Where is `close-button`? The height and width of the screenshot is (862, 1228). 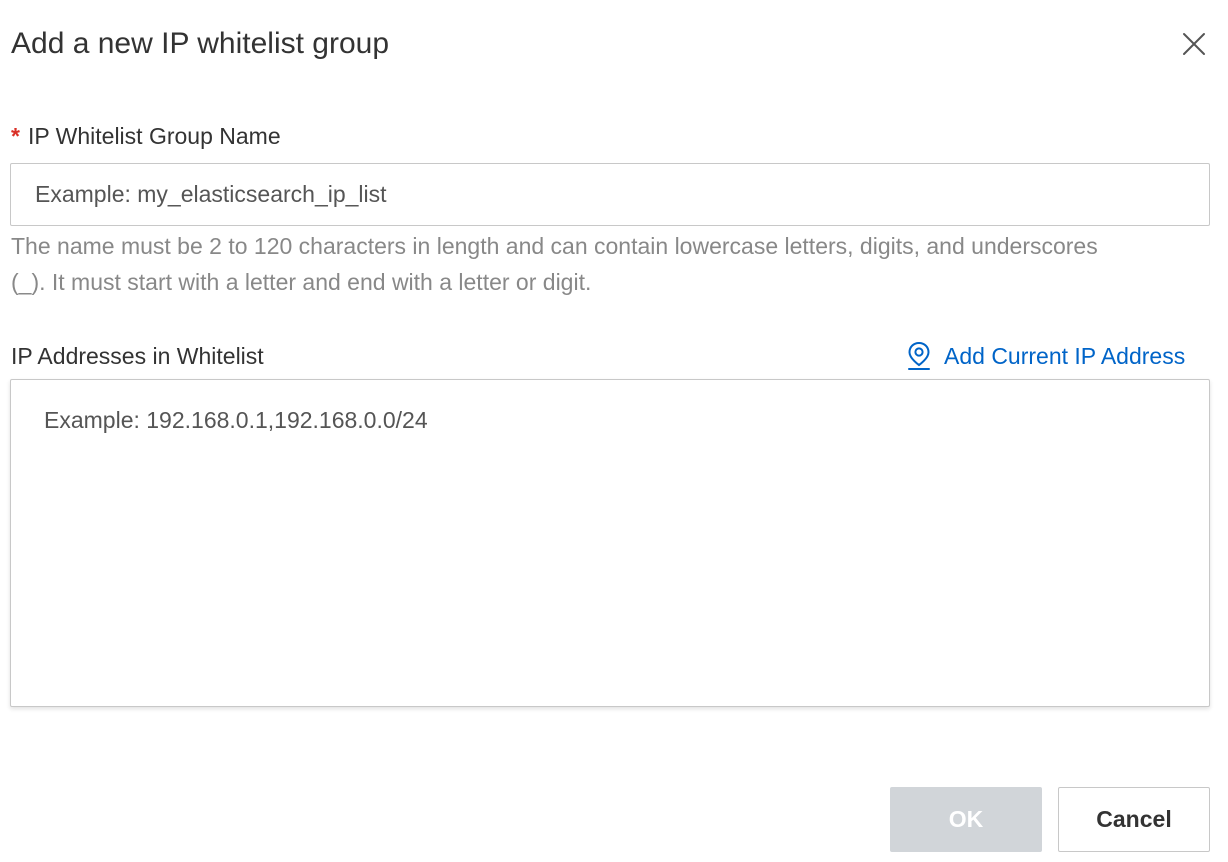 close-button is located at coordinates (1194, 44).